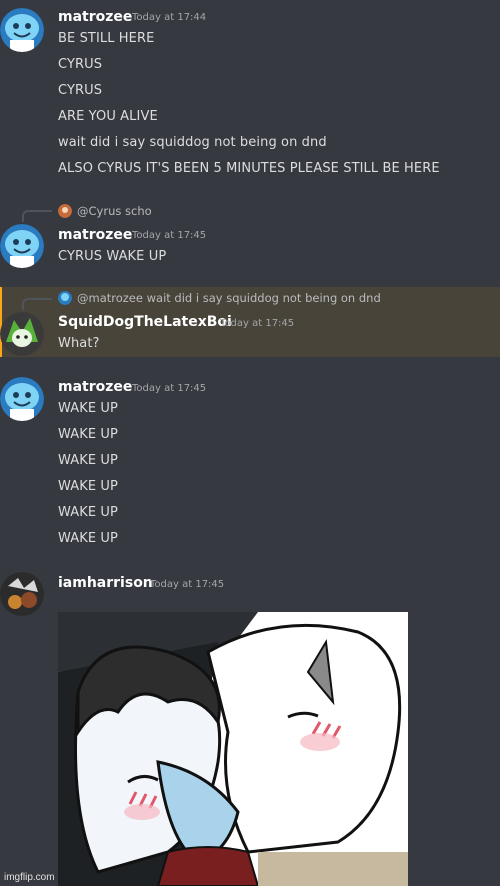  I want to click on reply-text: @Cyrus scho, so click(114, 211).